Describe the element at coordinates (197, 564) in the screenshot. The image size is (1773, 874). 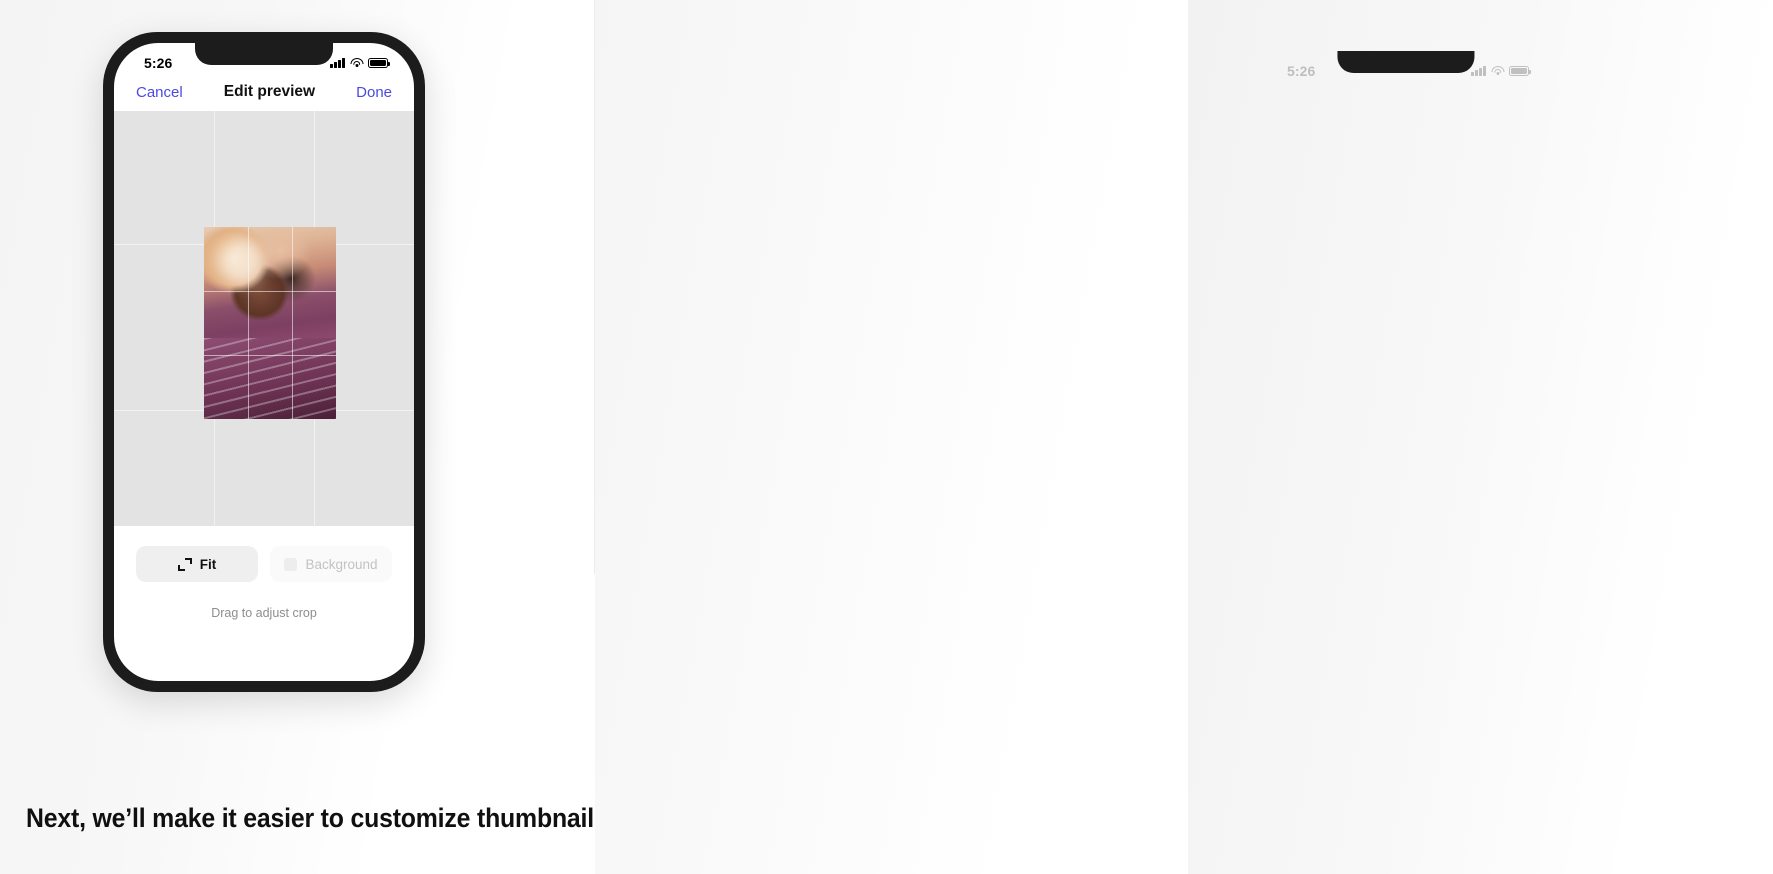
I see `fit-button: Fit` at that location.